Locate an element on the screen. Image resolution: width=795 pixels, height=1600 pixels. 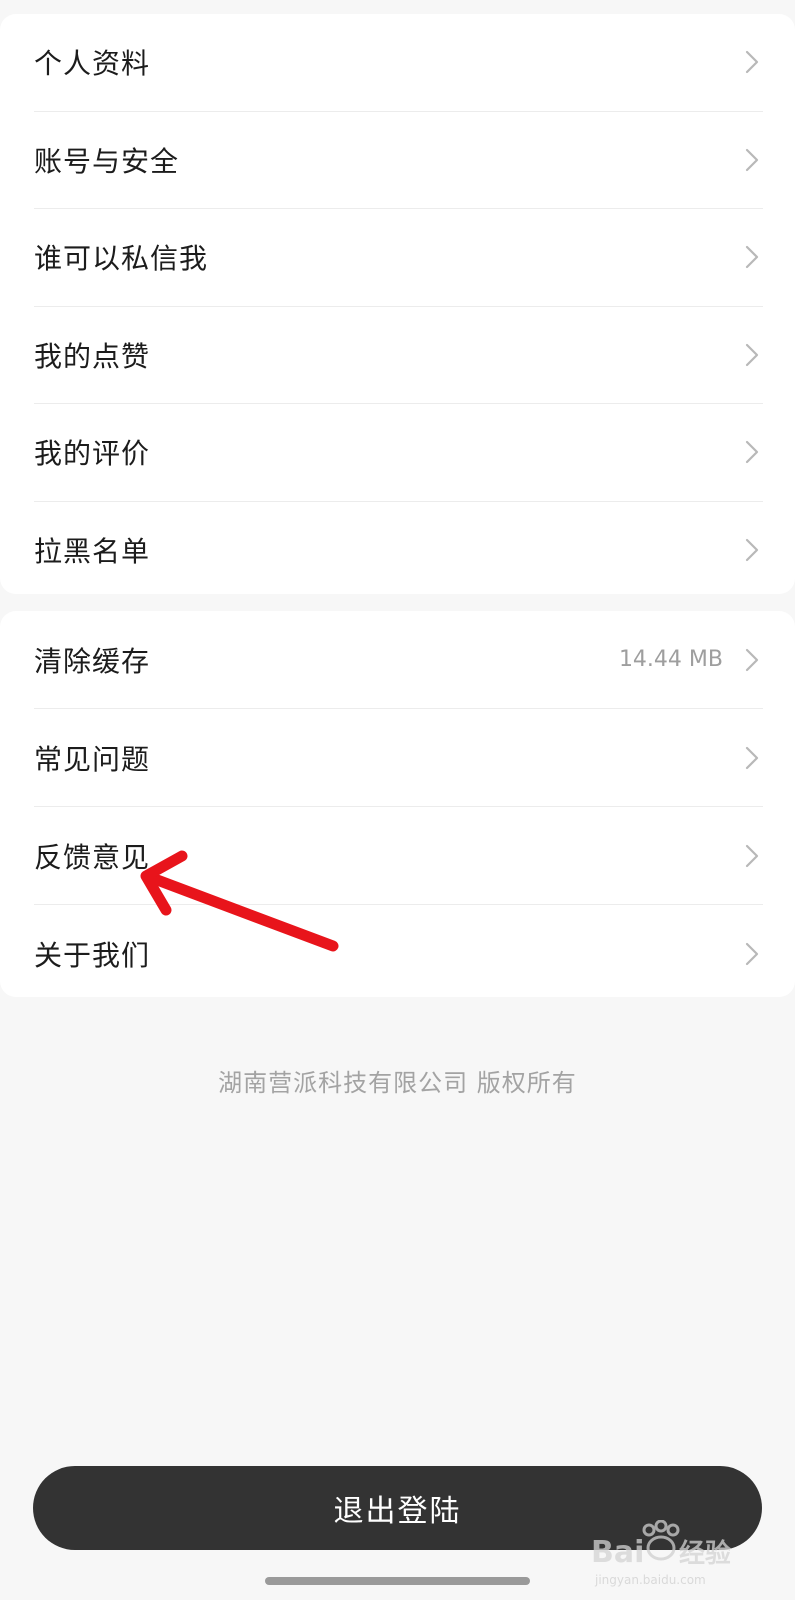
row-right: 14.44 MB is located at coordinates (691, 660).